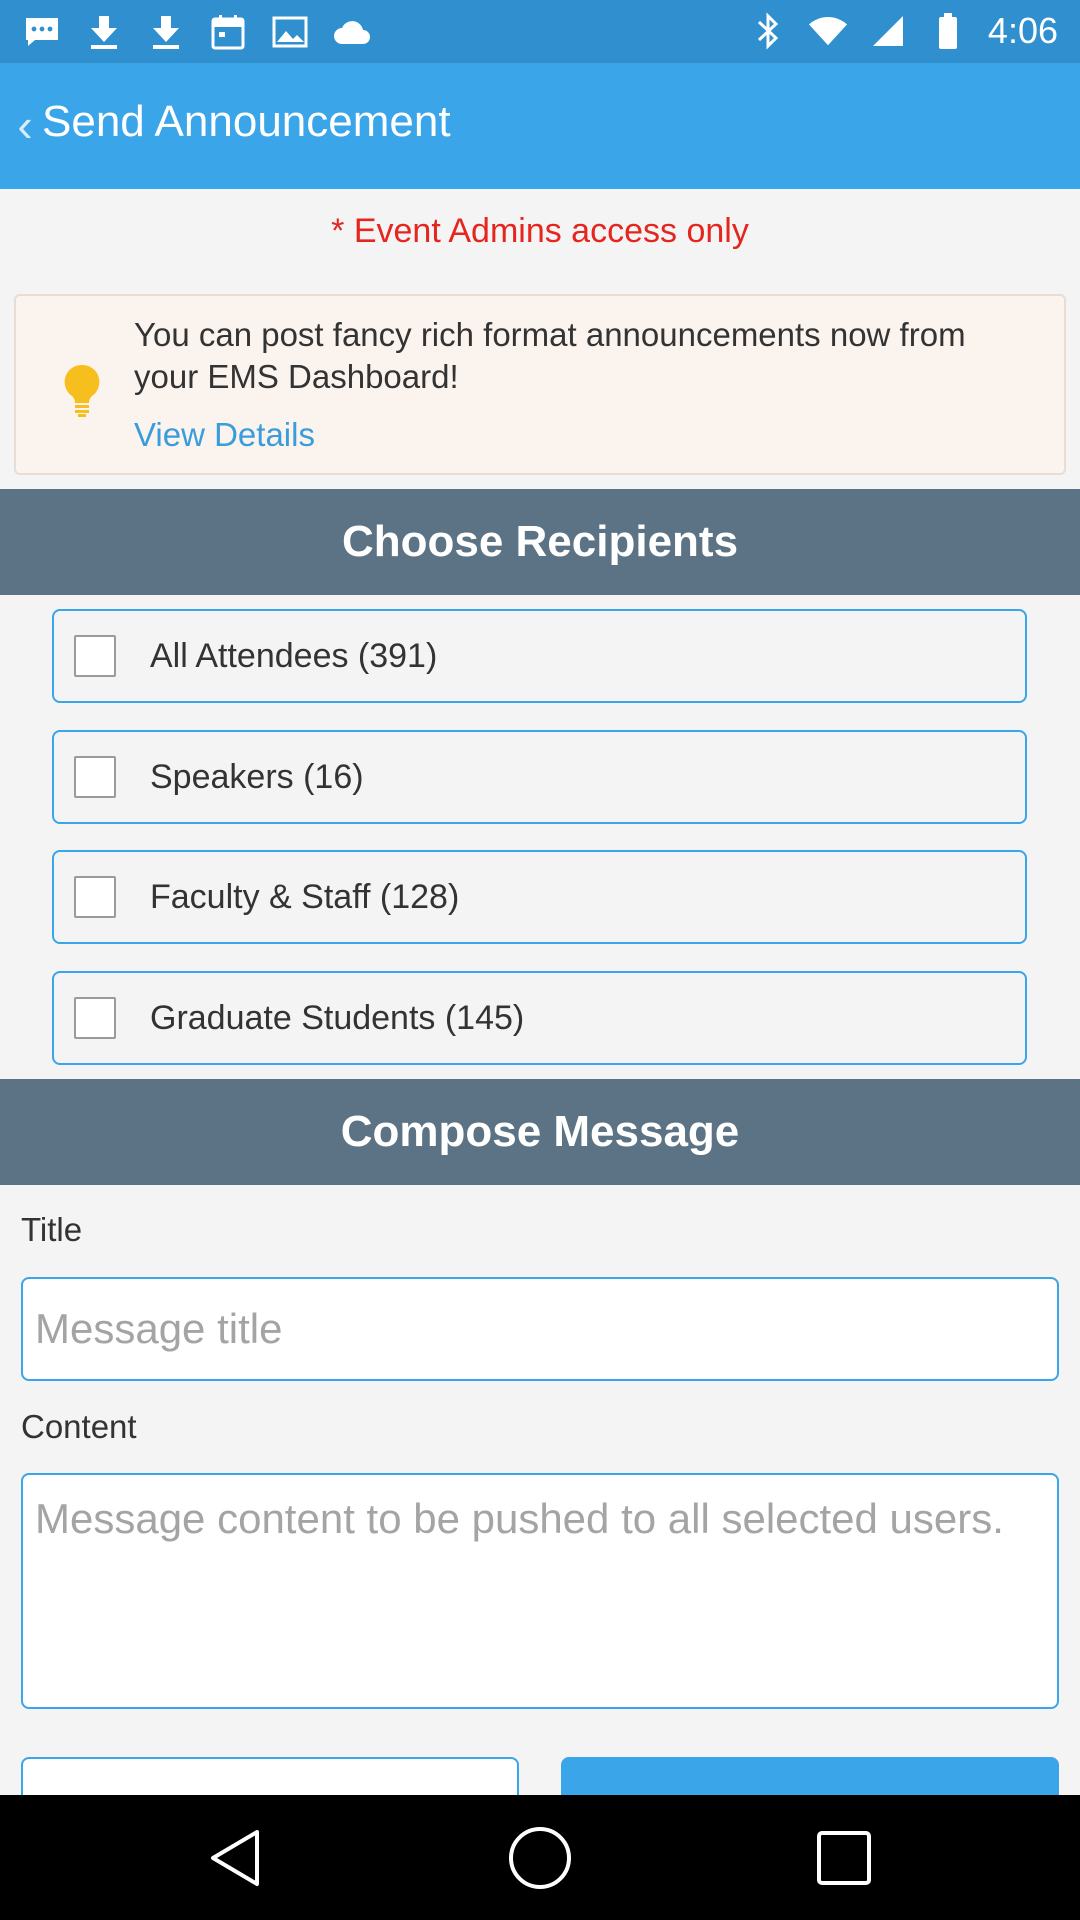  What do you see at coordinates (246, 121) in the screenshot?
I see `page-title: Send Announcement` at bounding box center [246, 121].